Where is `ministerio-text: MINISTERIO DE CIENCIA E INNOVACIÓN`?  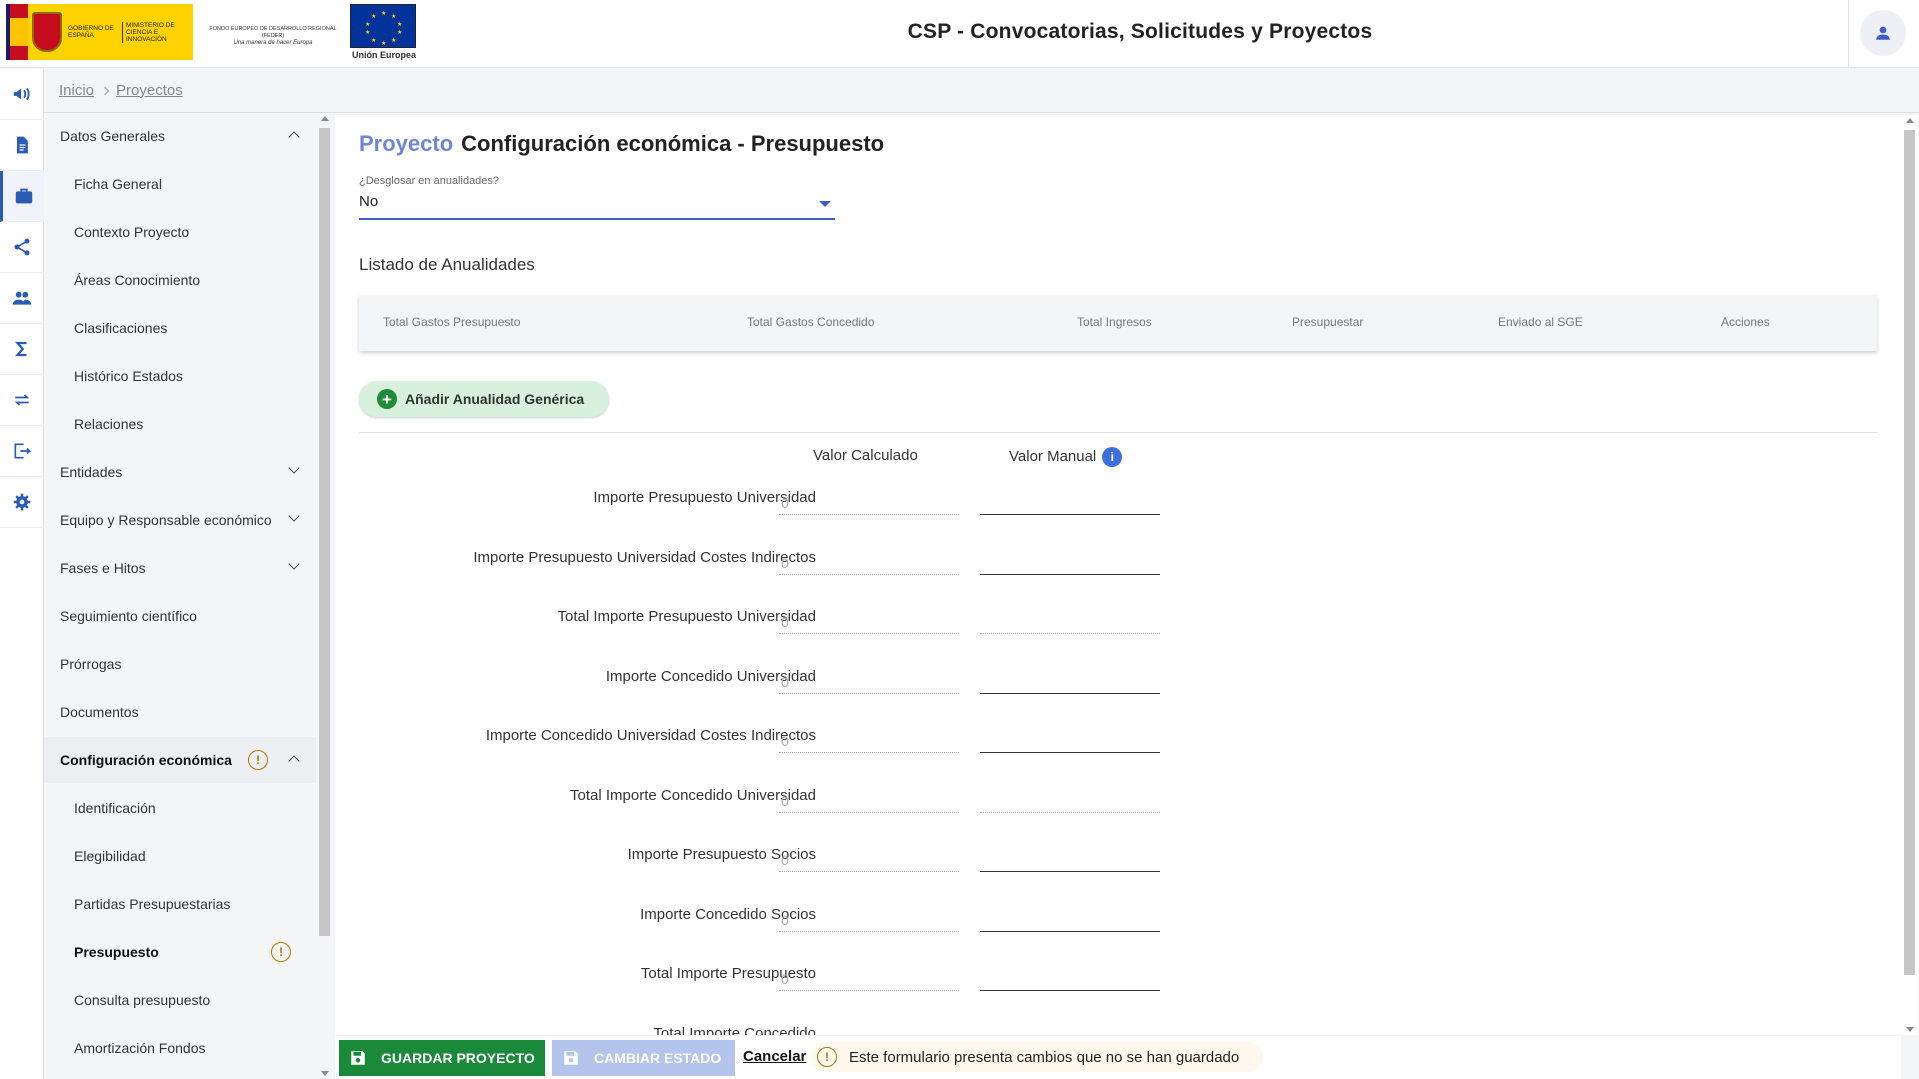
ministerio-text: MINISTERIO DE CIENCIA E INNOVACIÓN is located at coordinates (152, 32).